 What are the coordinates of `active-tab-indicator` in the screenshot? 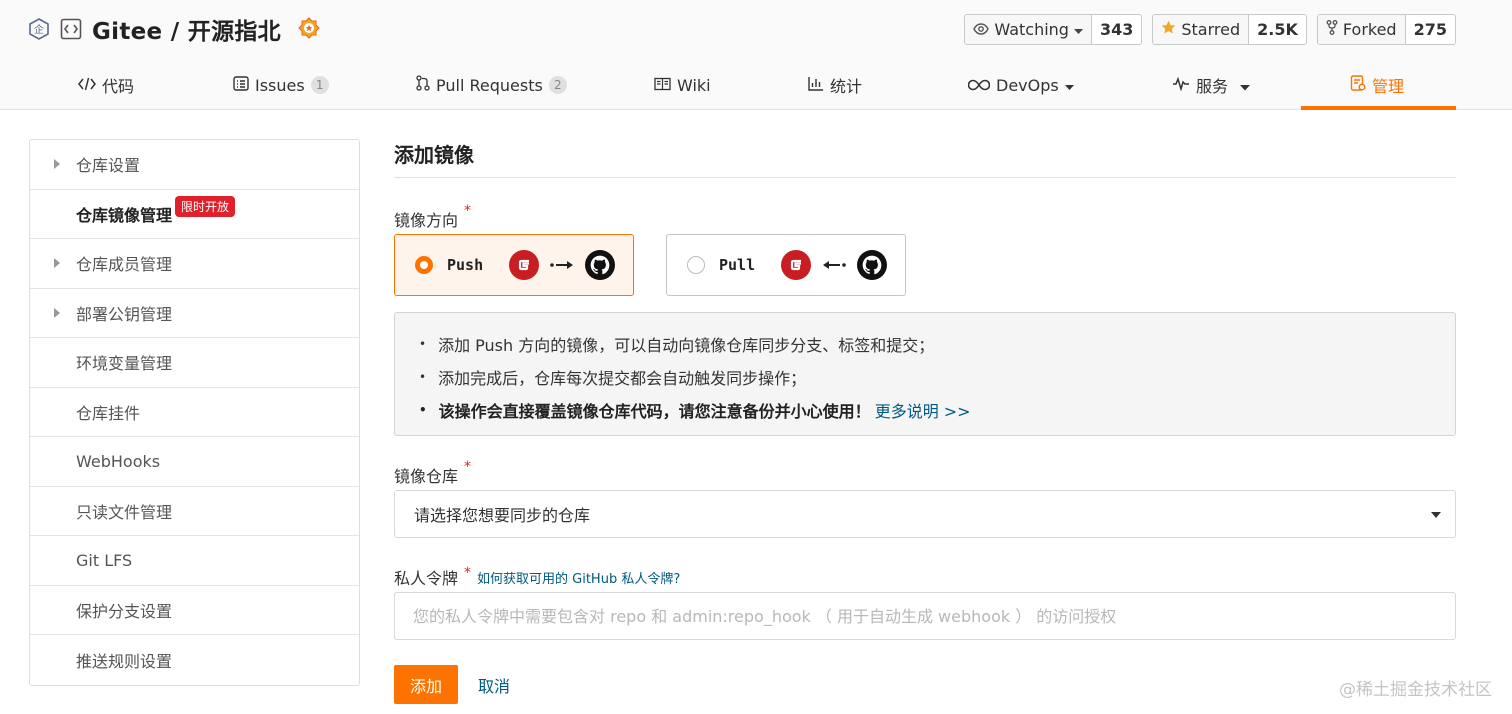 It's located at (1378, 108).